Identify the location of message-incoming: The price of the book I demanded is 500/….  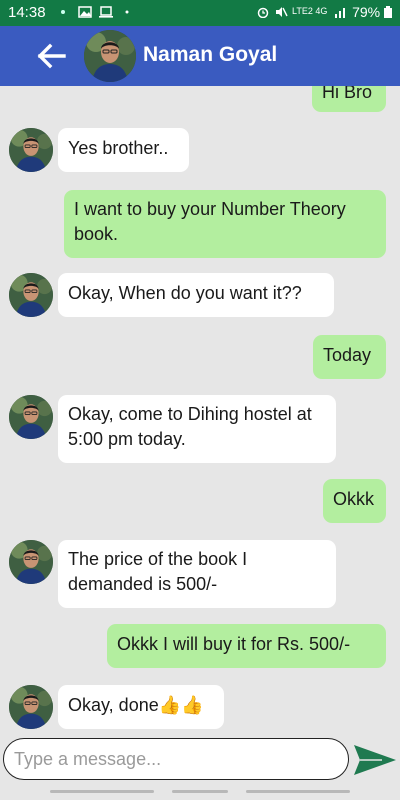
(197, 574).